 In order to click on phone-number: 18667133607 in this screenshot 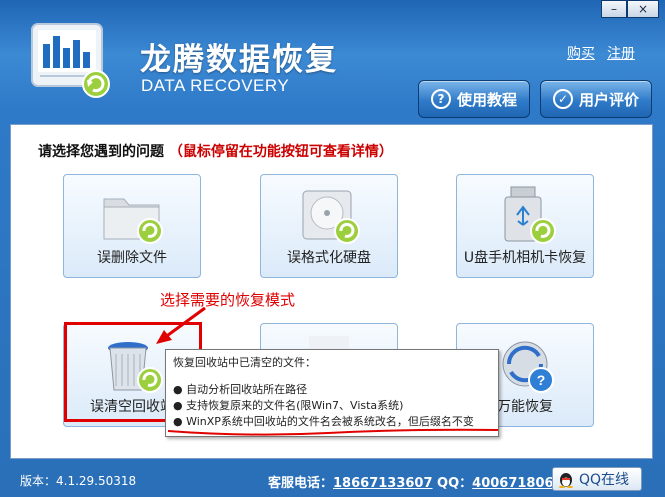, I will do `click(383, 483)`.